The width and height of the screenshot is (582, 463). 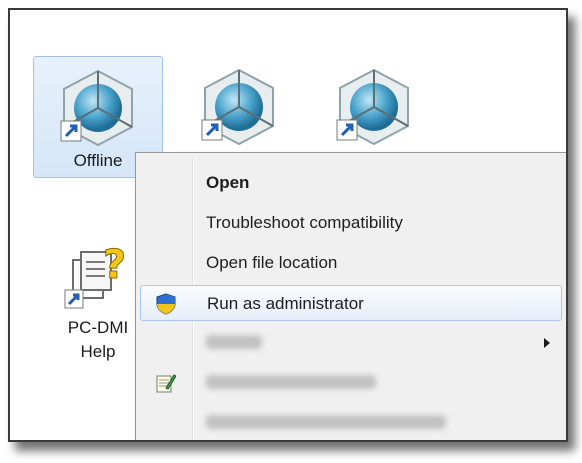 What do you see at coordinates (272, 262) in the screenshot?
I see `menu-item-label: Open file location` at bounding box center [272, 262].